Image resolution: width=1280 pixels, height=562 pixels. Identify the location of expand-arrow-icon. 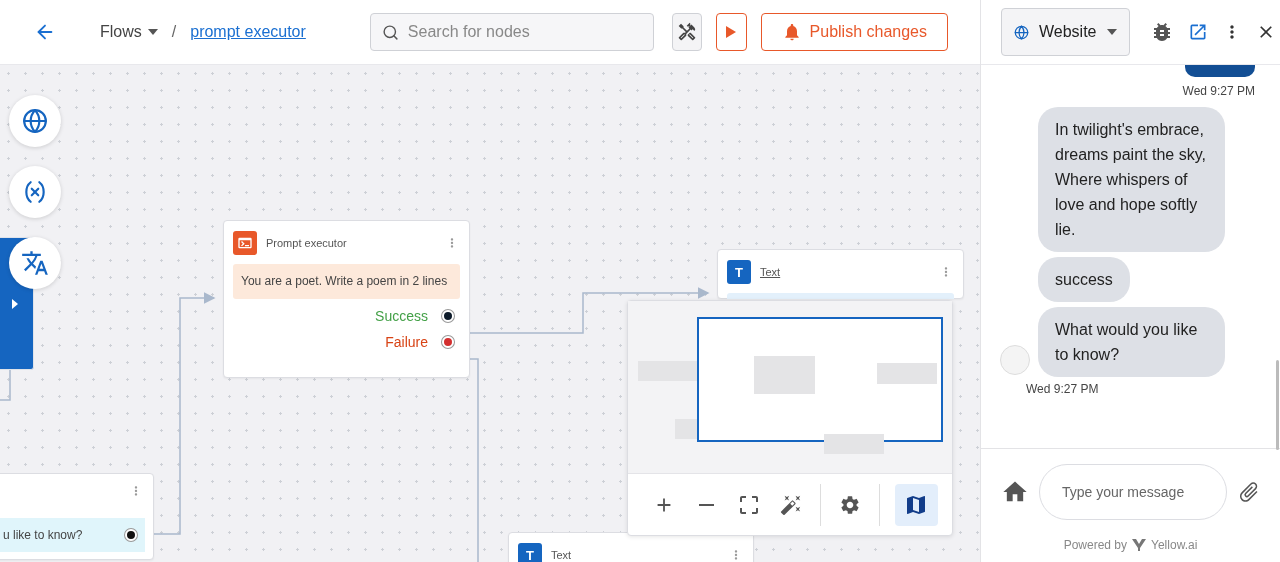
(15, 303).